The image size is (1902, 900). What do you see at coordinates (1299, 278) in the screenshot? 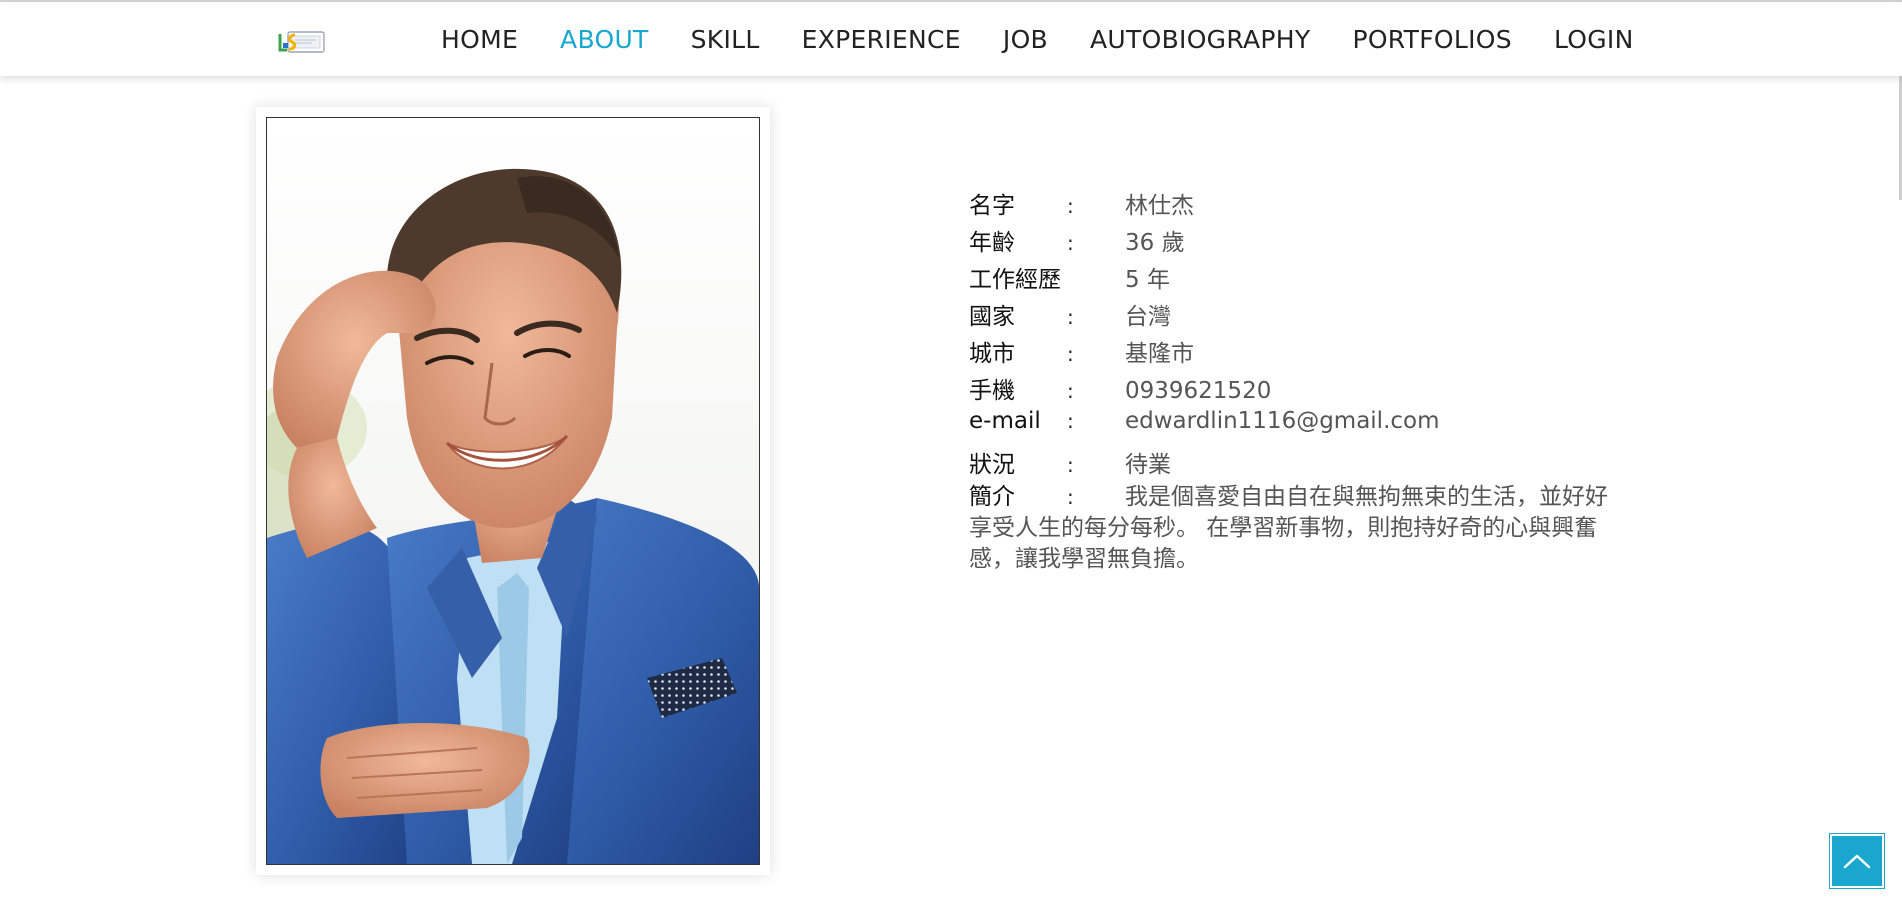
I see `info-row-experience: 工作經歷 5 年` at bounding box center [1299, 278].